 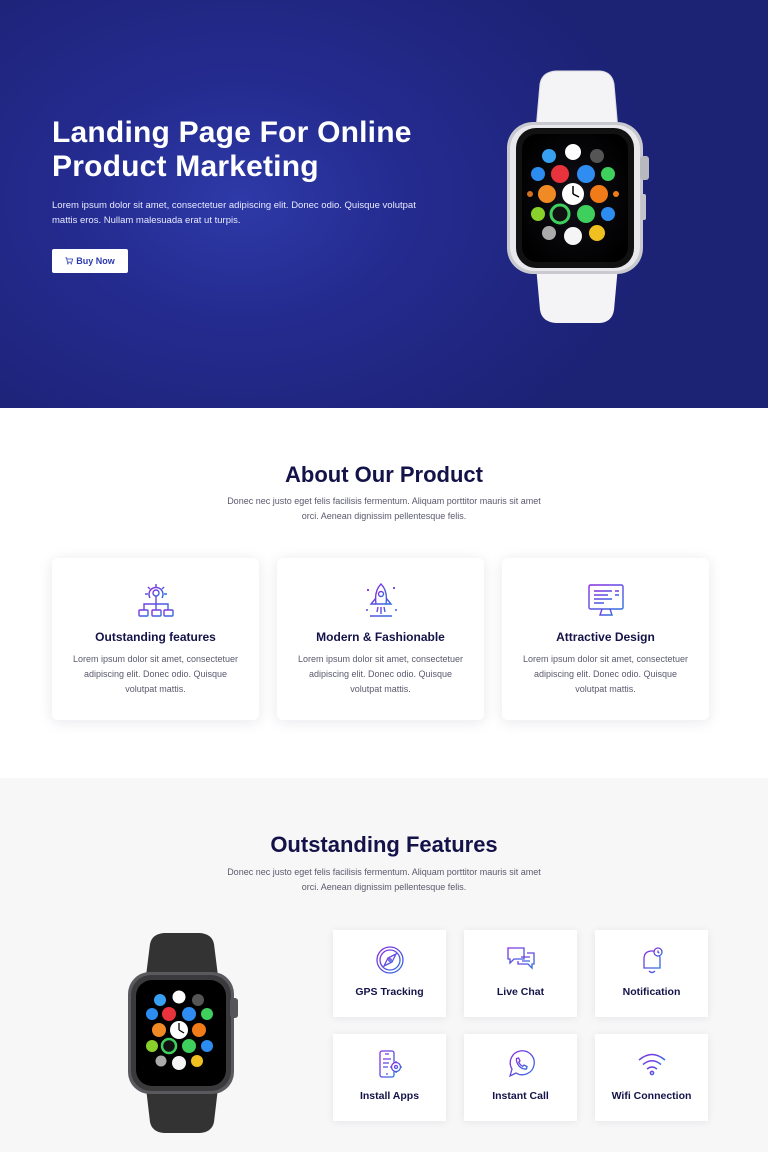 What do you see at coordinates (521, 1064) in the screenshot?
I see `whatsapp-icon` at bounding box center [521, 1064].